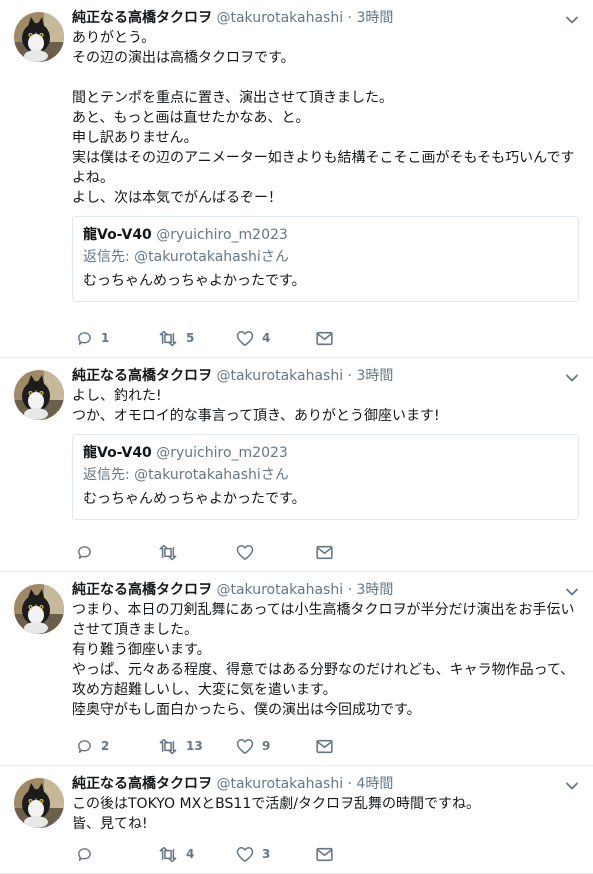 This screenshot has height=874, width=593. I want to click on like-button: 4, so click(253, 338).